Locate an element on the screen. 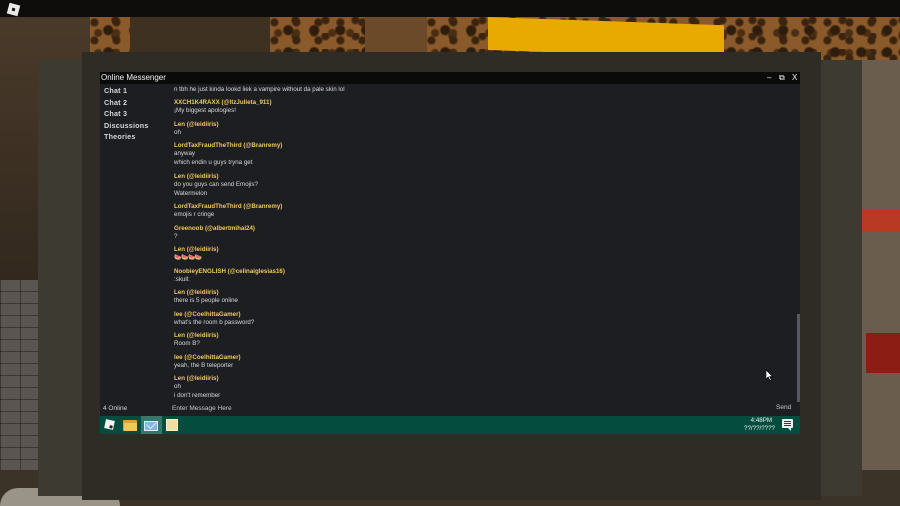 This screenshot has height=506, width=900. message-text: yeah, the B teleporter is located at coordinates (204, 365).